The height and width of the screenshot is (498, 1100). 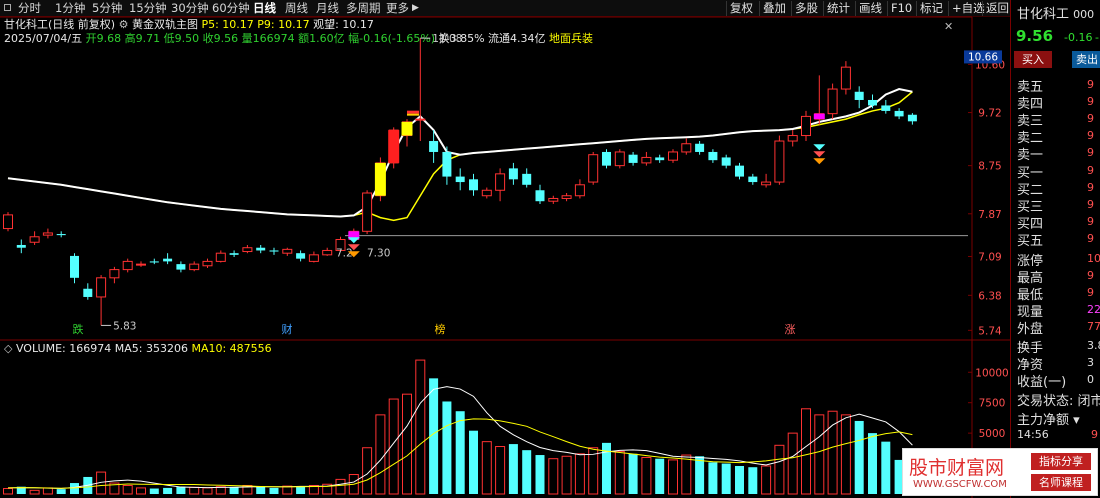 I want to click on stat-row-value: 10, so click(x=1093, y=258).